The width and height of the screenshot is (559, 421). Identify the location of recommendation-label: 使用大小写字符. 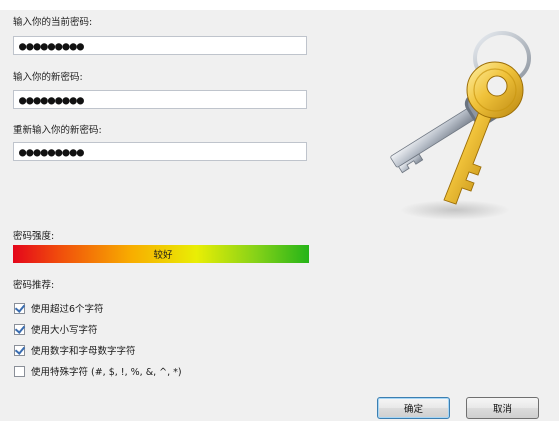
(64, 330).